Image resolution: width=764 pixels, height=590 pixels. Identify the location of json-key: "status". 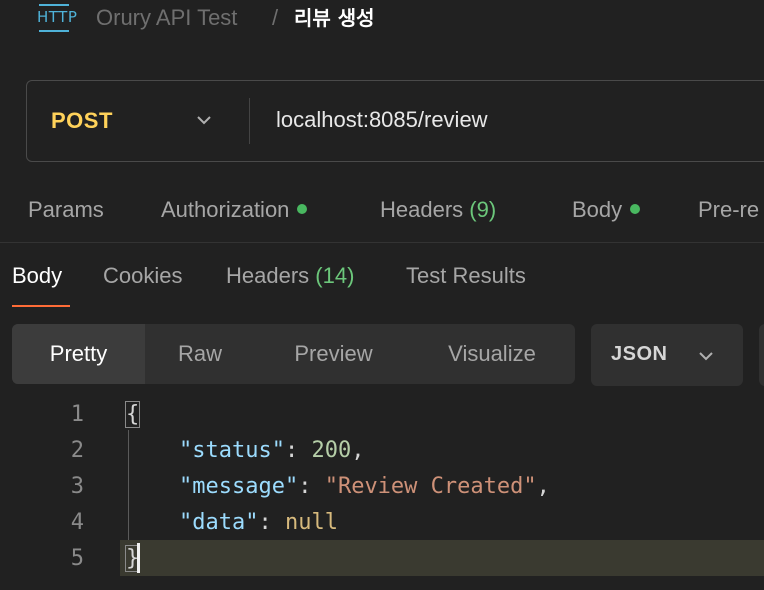
(231, 450).